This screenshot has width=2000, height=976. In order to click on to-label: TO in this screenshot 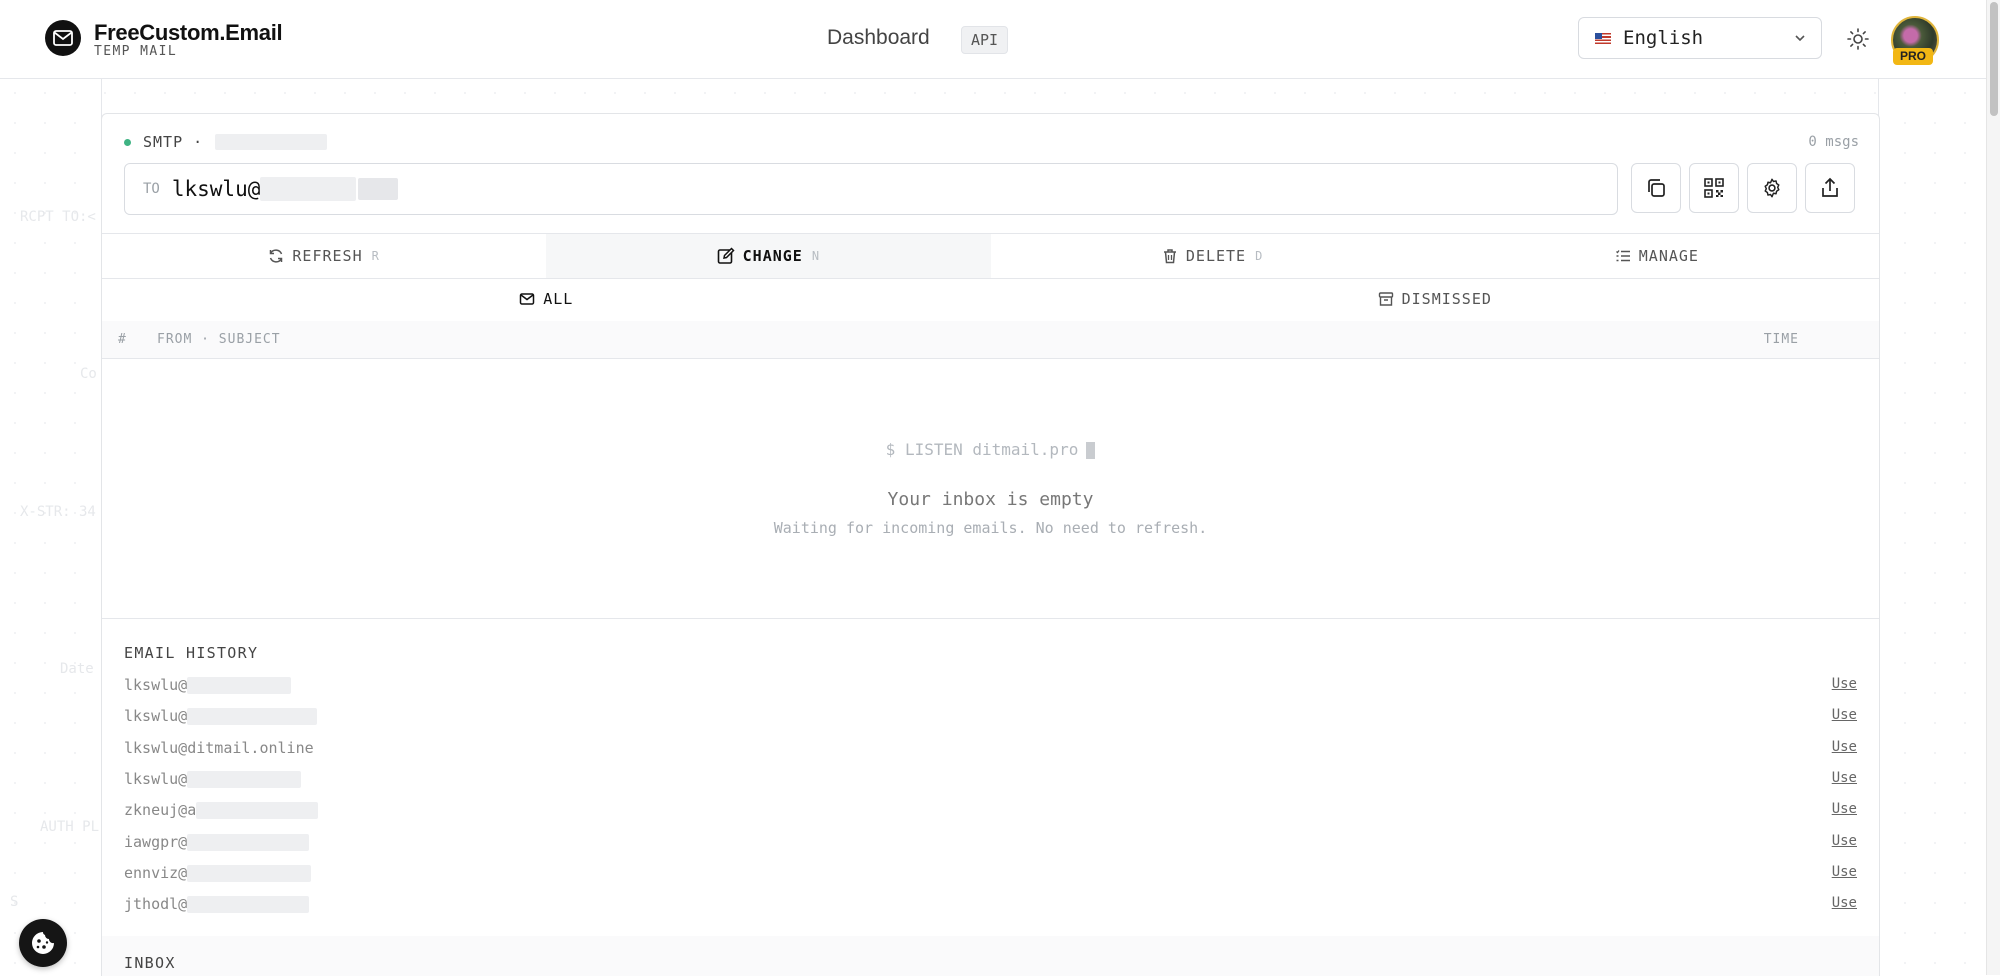, I will do `click(151, 189)`.